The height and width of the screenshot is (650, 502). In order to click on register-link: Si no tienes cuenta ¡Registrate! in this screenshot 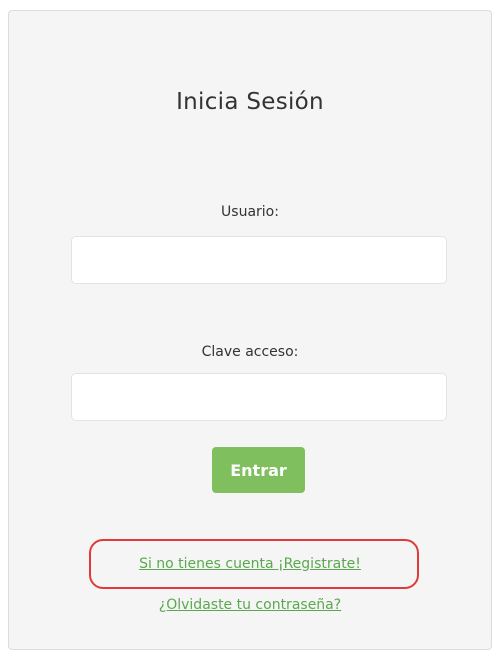, I will do `click(250, 564)`.